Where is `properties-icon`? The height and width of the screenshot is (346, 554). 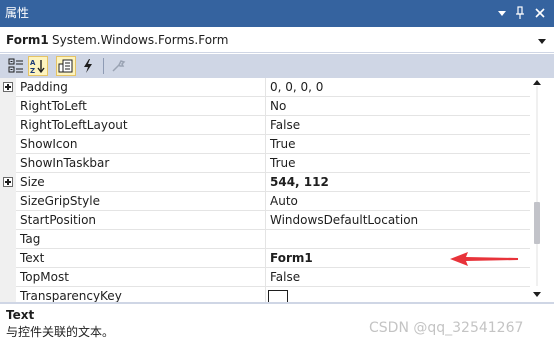 properties-icon is located at coordinates (65, 66).